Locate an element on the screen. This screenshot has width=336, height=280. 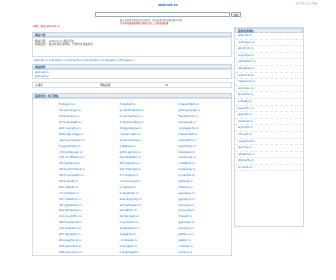
table-header: 子域名 网站名称 IP is located at coordinates (132, 85).